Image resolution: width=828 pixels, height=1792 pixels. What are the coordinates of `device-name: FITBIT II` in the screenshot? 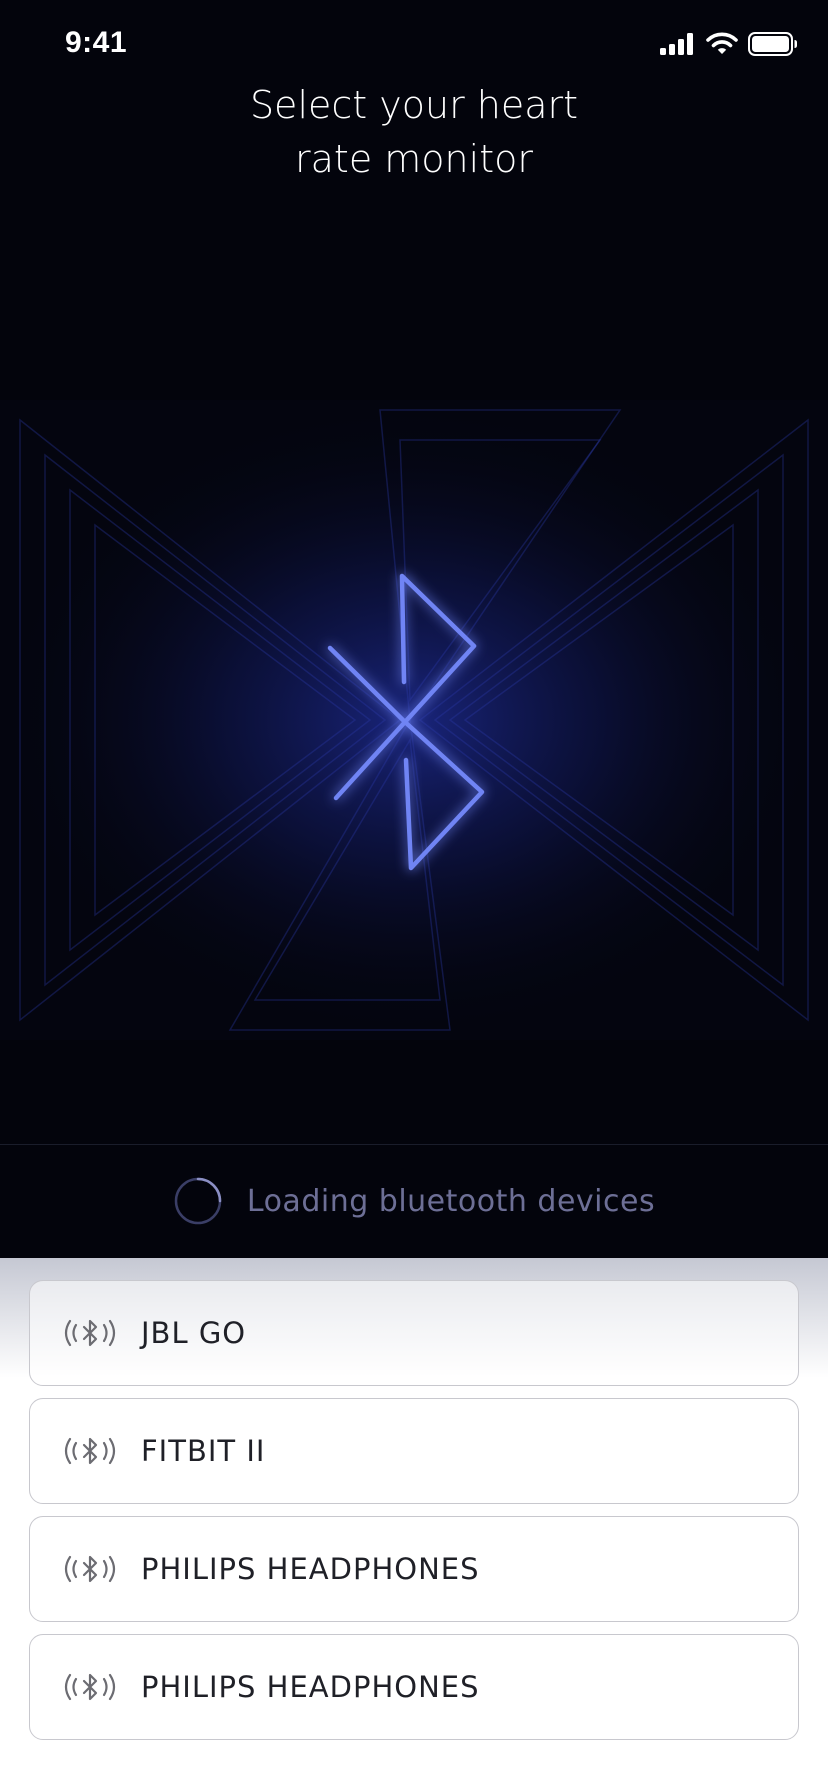 It's located at (203, 1451).